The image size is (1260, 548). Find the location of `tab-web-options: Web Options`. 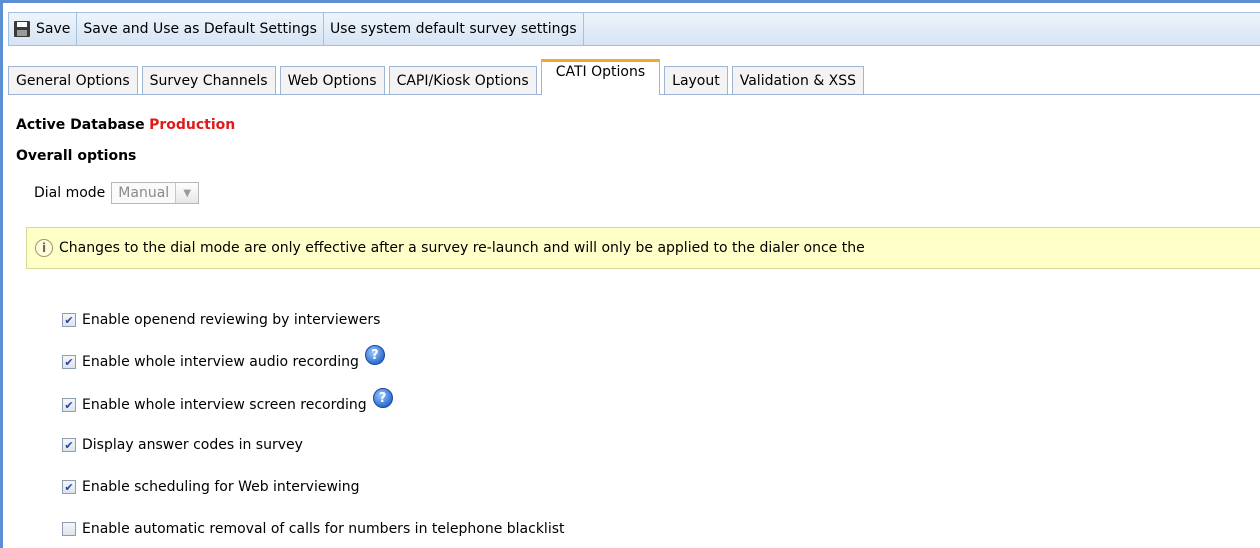

tab-web-options: Web Options is located at coordinates (332, 80).